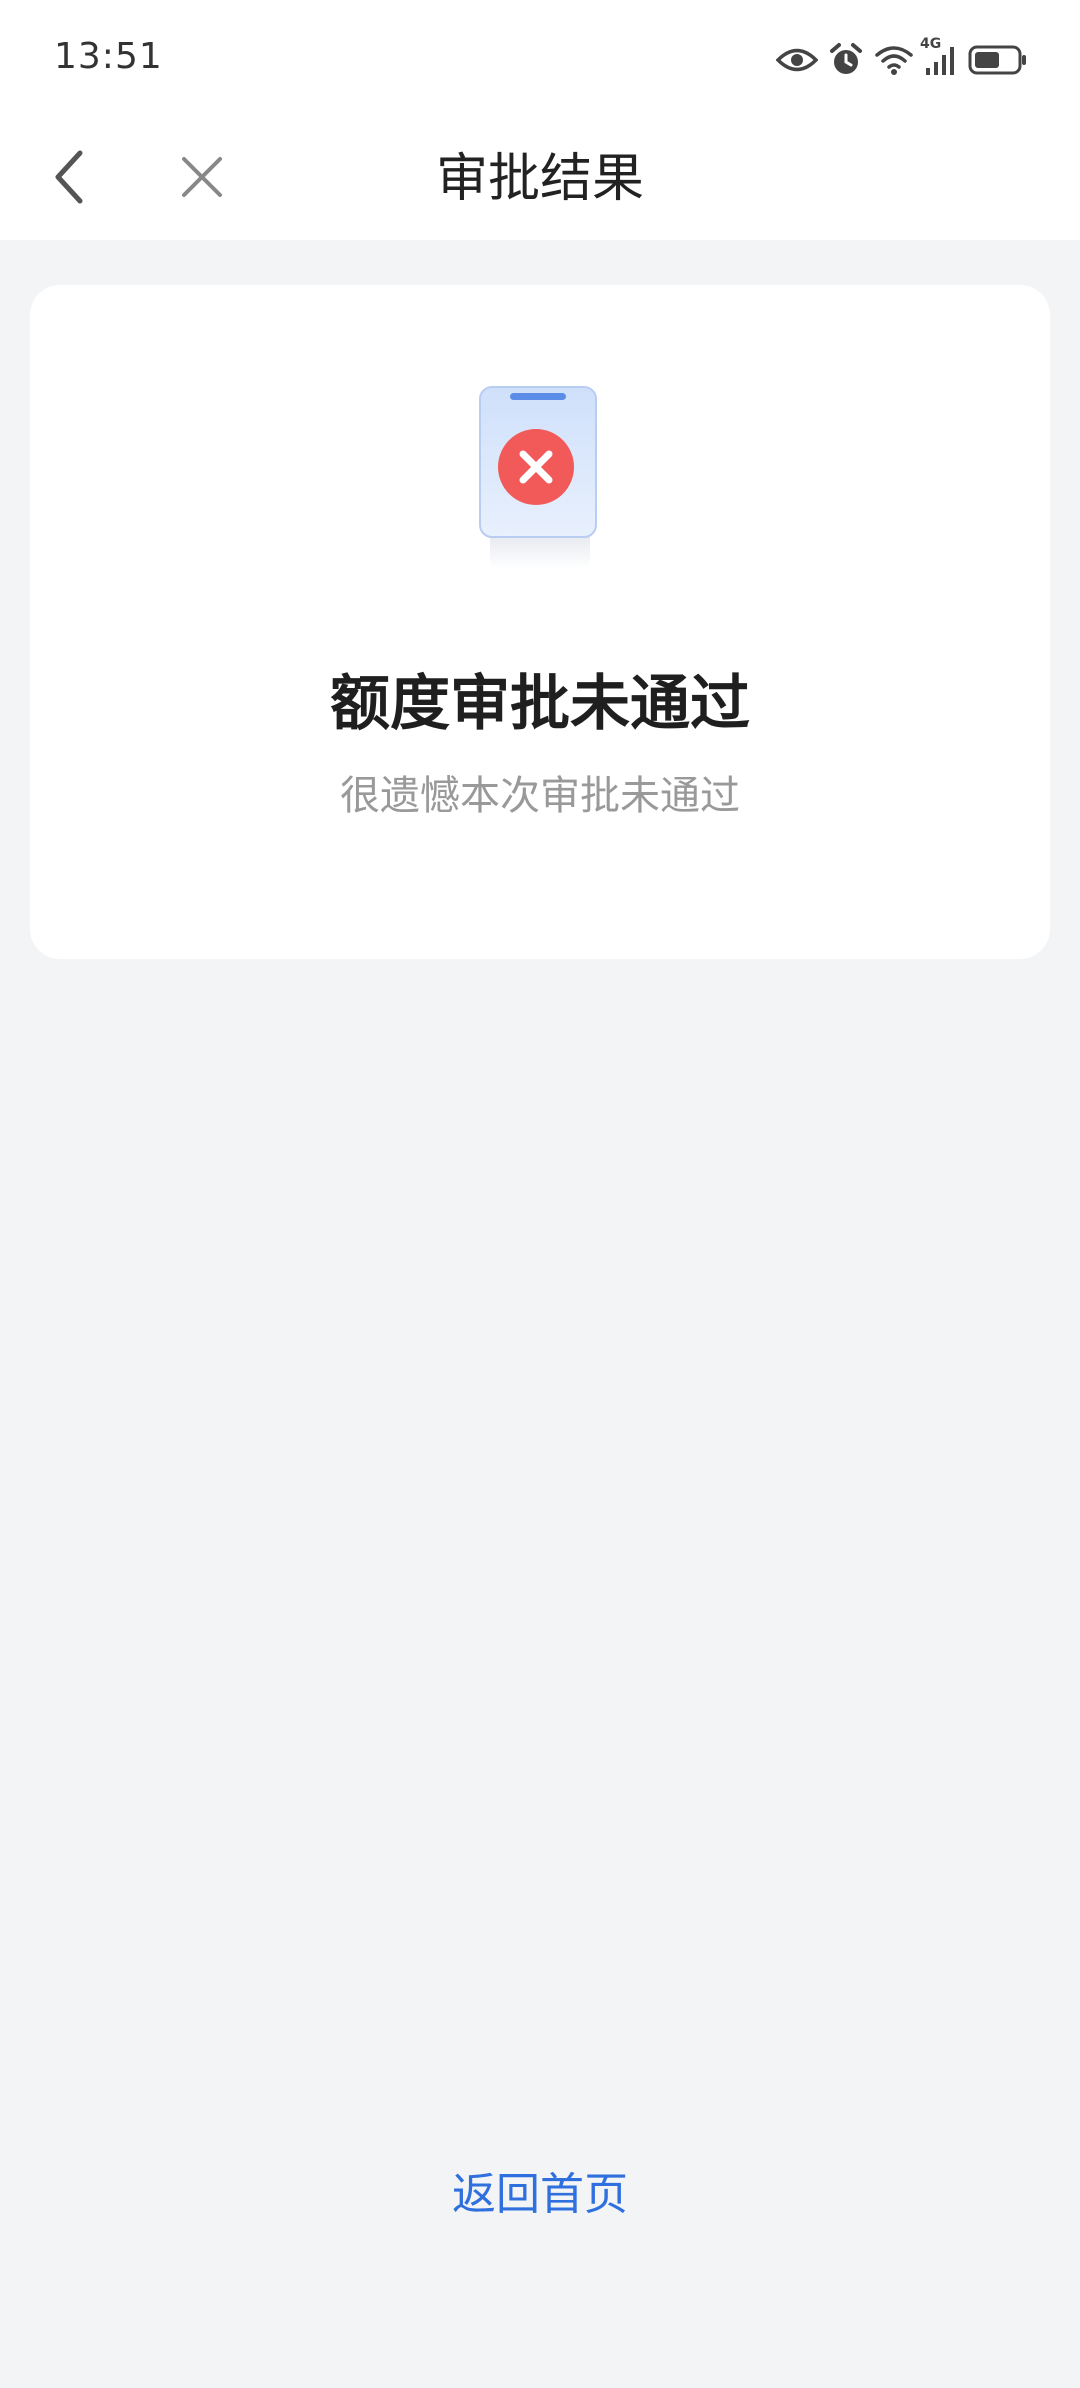  Describe the element at coordinates (108, 56) in the screenshot. I see `status-time: 13:51` at that location.